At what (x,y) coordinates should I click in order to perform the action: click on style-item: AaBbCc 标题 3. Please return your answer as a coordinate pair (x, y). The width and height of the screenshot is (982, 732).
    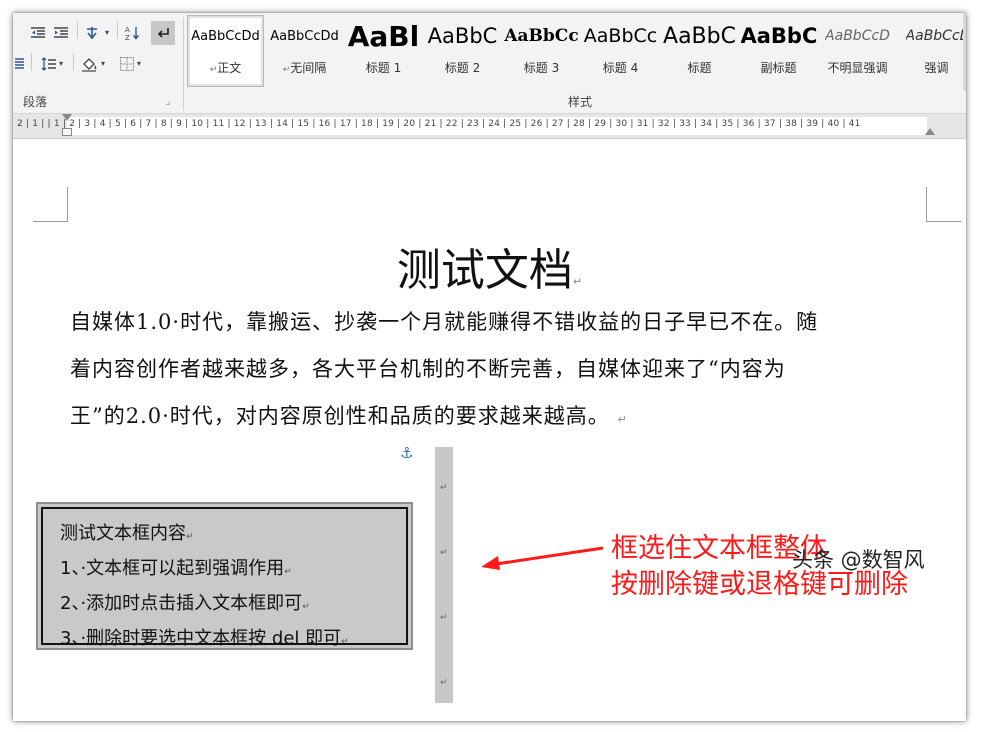
    Looking at the image, I should click on (541, 51).